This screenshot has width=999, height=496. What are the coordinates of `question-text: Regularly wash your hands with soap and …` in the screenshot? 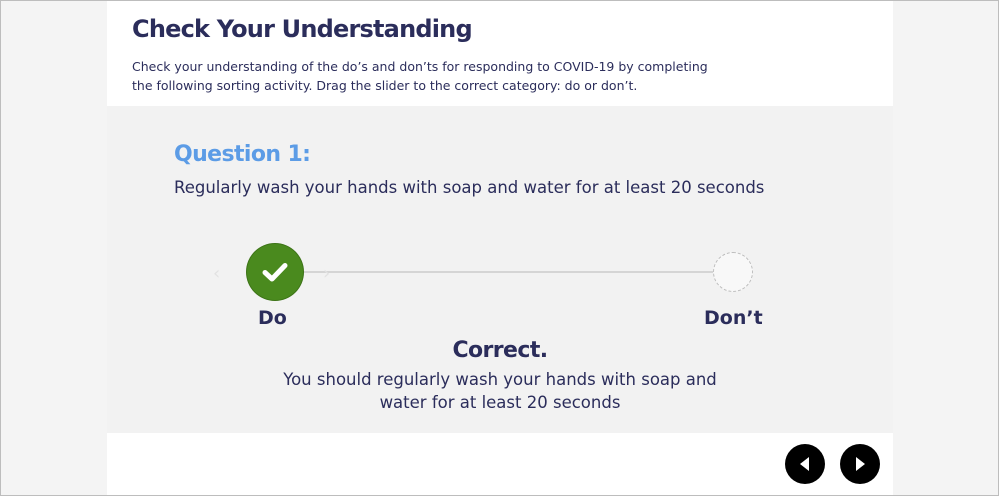 It's located at (469, 187).